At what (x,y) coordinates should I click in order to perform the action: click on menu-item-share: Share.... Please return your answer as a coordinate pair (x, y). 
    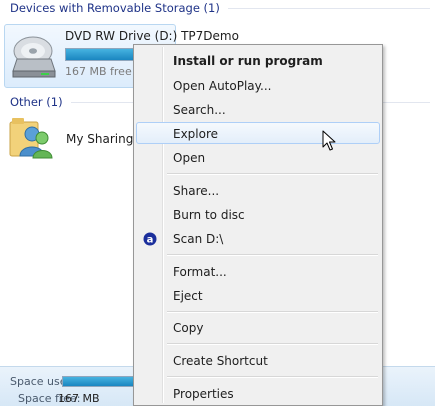
    Looking at the image, I should click on (258, 190).